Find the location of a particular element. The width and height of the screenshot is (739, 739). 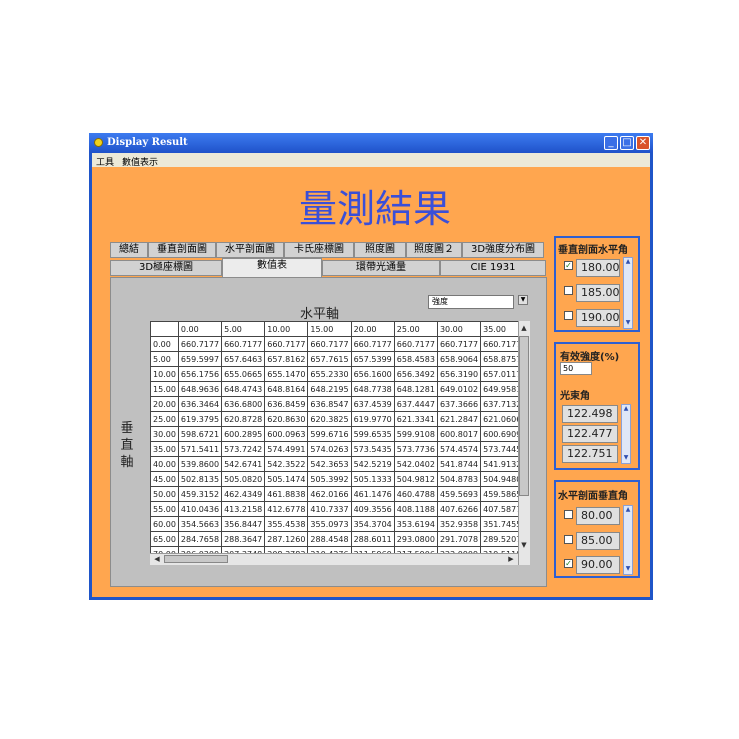

table-cell: 461.1476 is located at coordinates (372, 494).